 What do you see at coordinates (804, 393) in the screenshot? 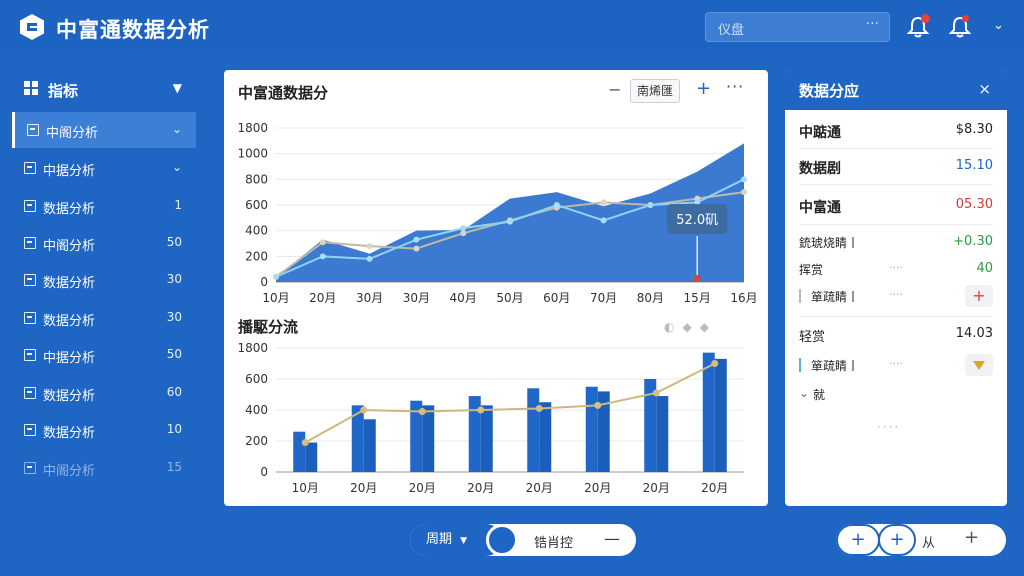
I see `expand-chevron-icon: ⌄` at bounding box center [804, 393].